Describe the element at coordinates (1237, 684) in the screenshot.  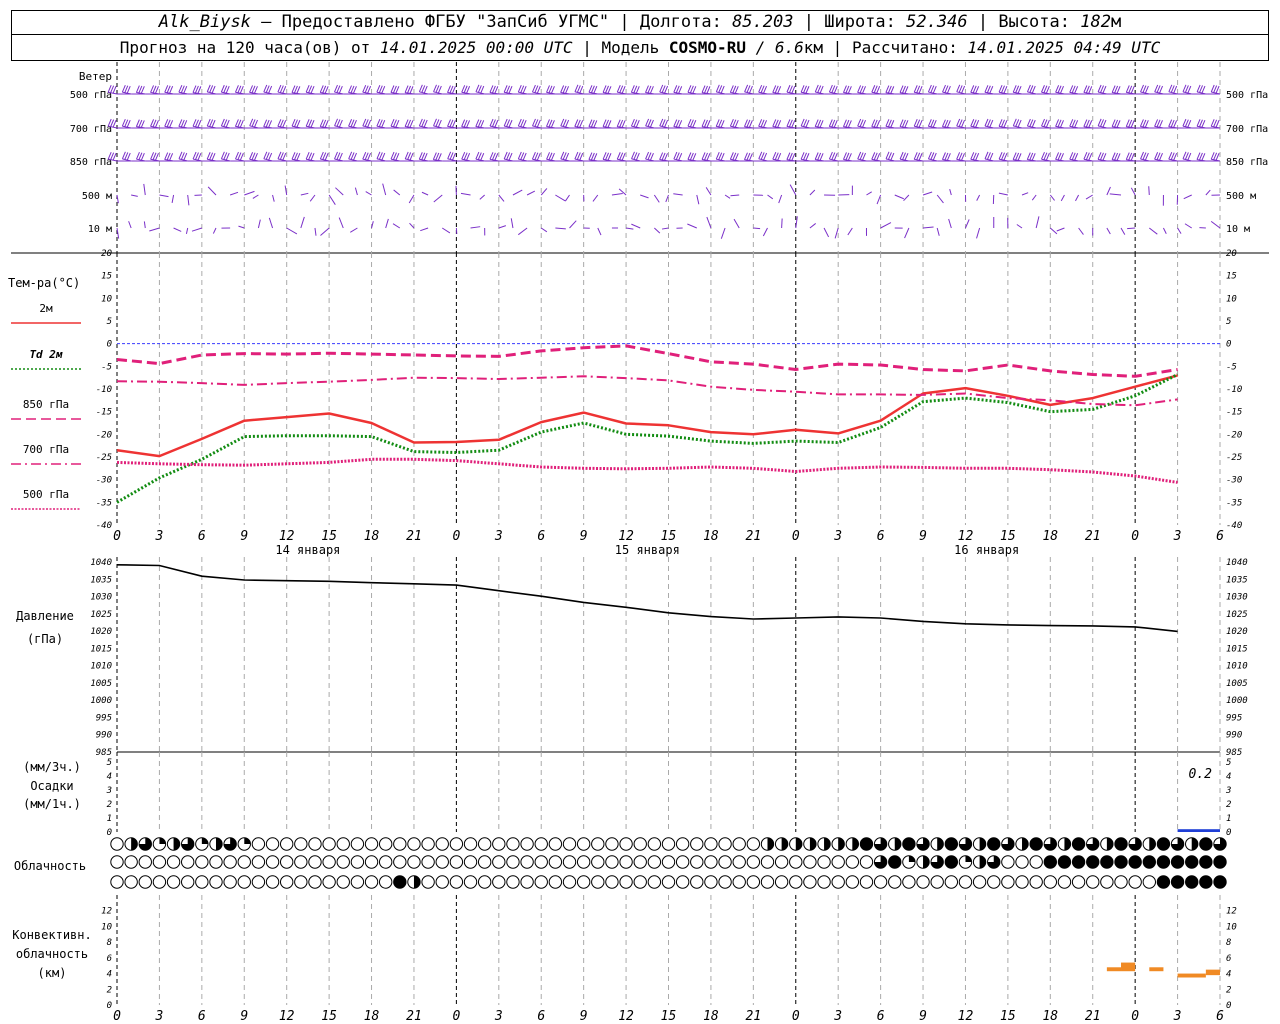
I see `pressure-tick-label-right: 1005` at that location.